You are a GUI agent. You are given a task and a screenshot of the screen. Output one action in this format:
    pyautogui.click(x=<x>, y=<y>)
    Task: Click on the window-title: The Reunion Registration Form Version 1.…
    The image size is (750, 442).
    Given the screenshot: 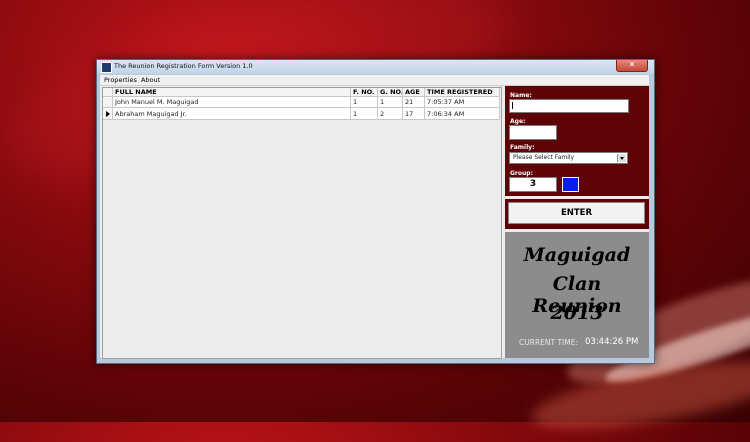 What is the action you would take?
    pyautogui.click(x=183, y=66)
    